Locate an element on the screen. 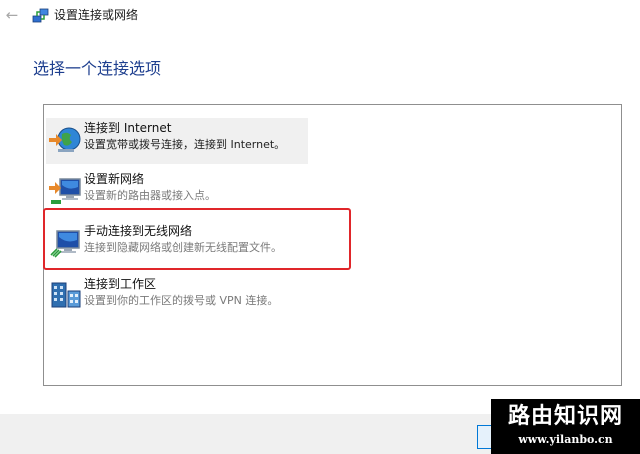 The width and height of the screenshot is (640, 454). globe-internet-icon is located at coordinates (65, 139).